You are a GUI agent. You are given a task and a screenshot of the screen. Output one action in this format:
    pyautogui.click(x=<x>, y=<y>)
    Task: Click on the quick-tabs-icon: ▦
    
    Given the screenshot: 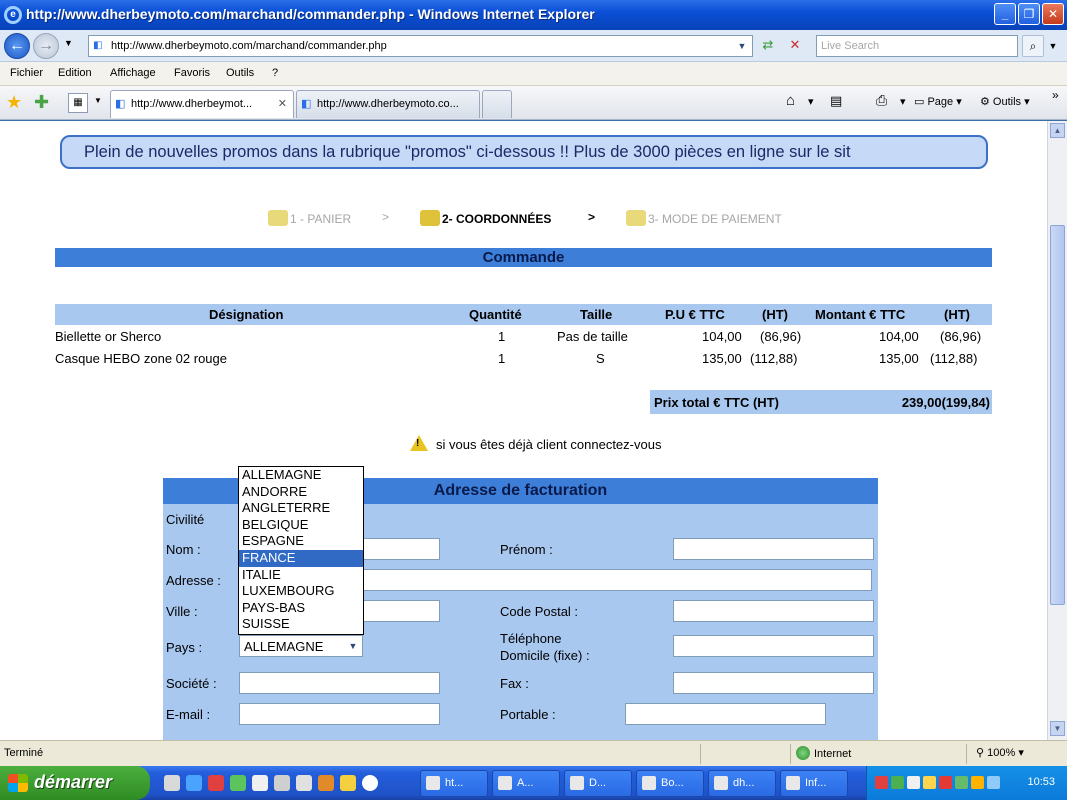 What is the action you would take?
    pyautogui.click(x=78, y=103)
    